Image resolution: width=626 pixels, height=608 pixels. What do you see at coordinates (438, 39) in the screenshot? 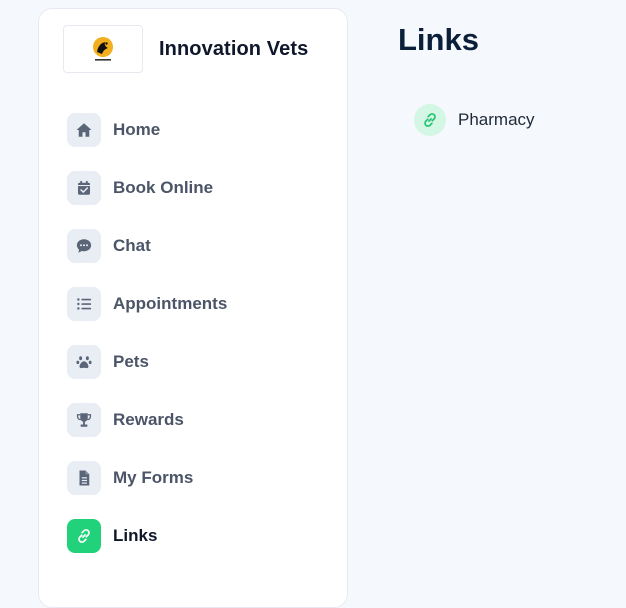
I see `page-title: Links` at bounding box center [438, 39].